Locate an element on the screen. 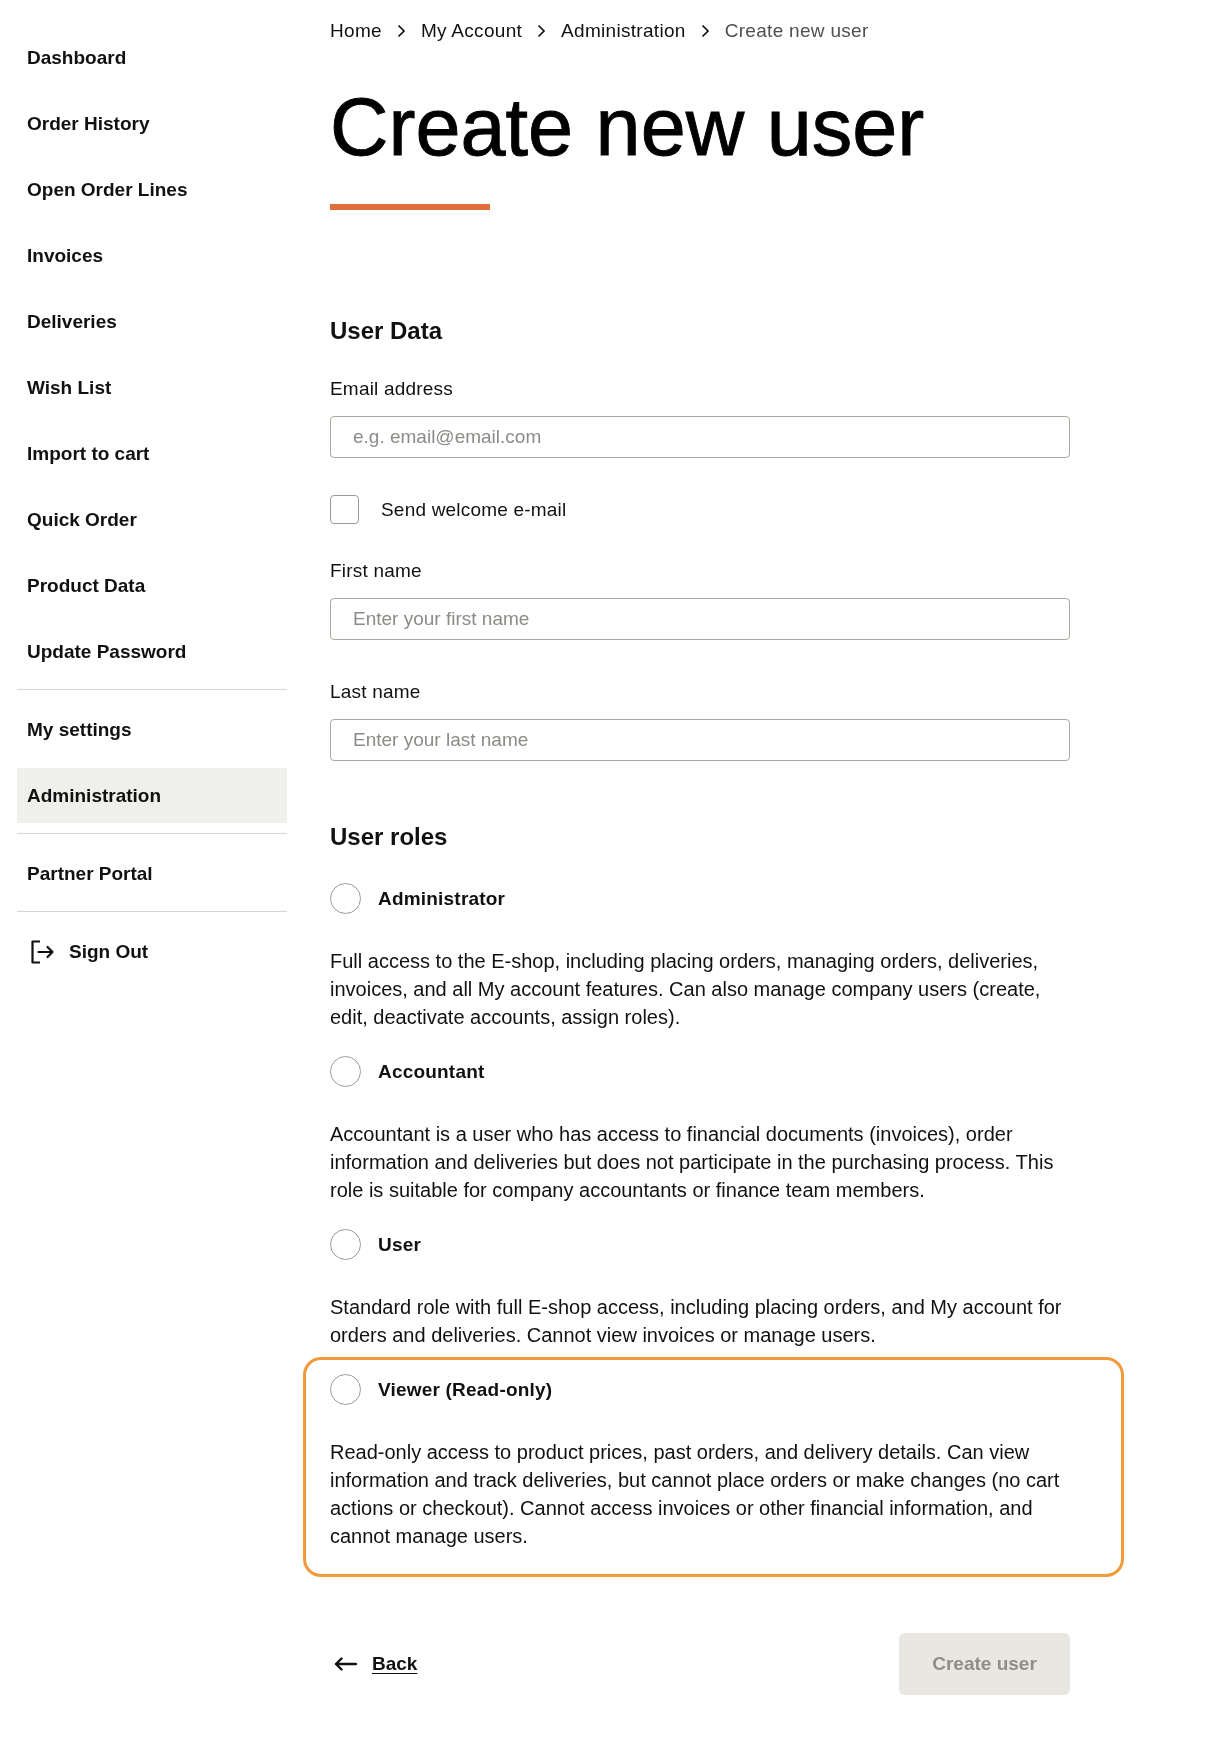  role-description: Accountant is a user who has access to financial documents (invoices), order information and deliveries but does not participate in the purchasing process. This role is suitable for company accountants or finance team members. is located at coordinates (692, 1162).